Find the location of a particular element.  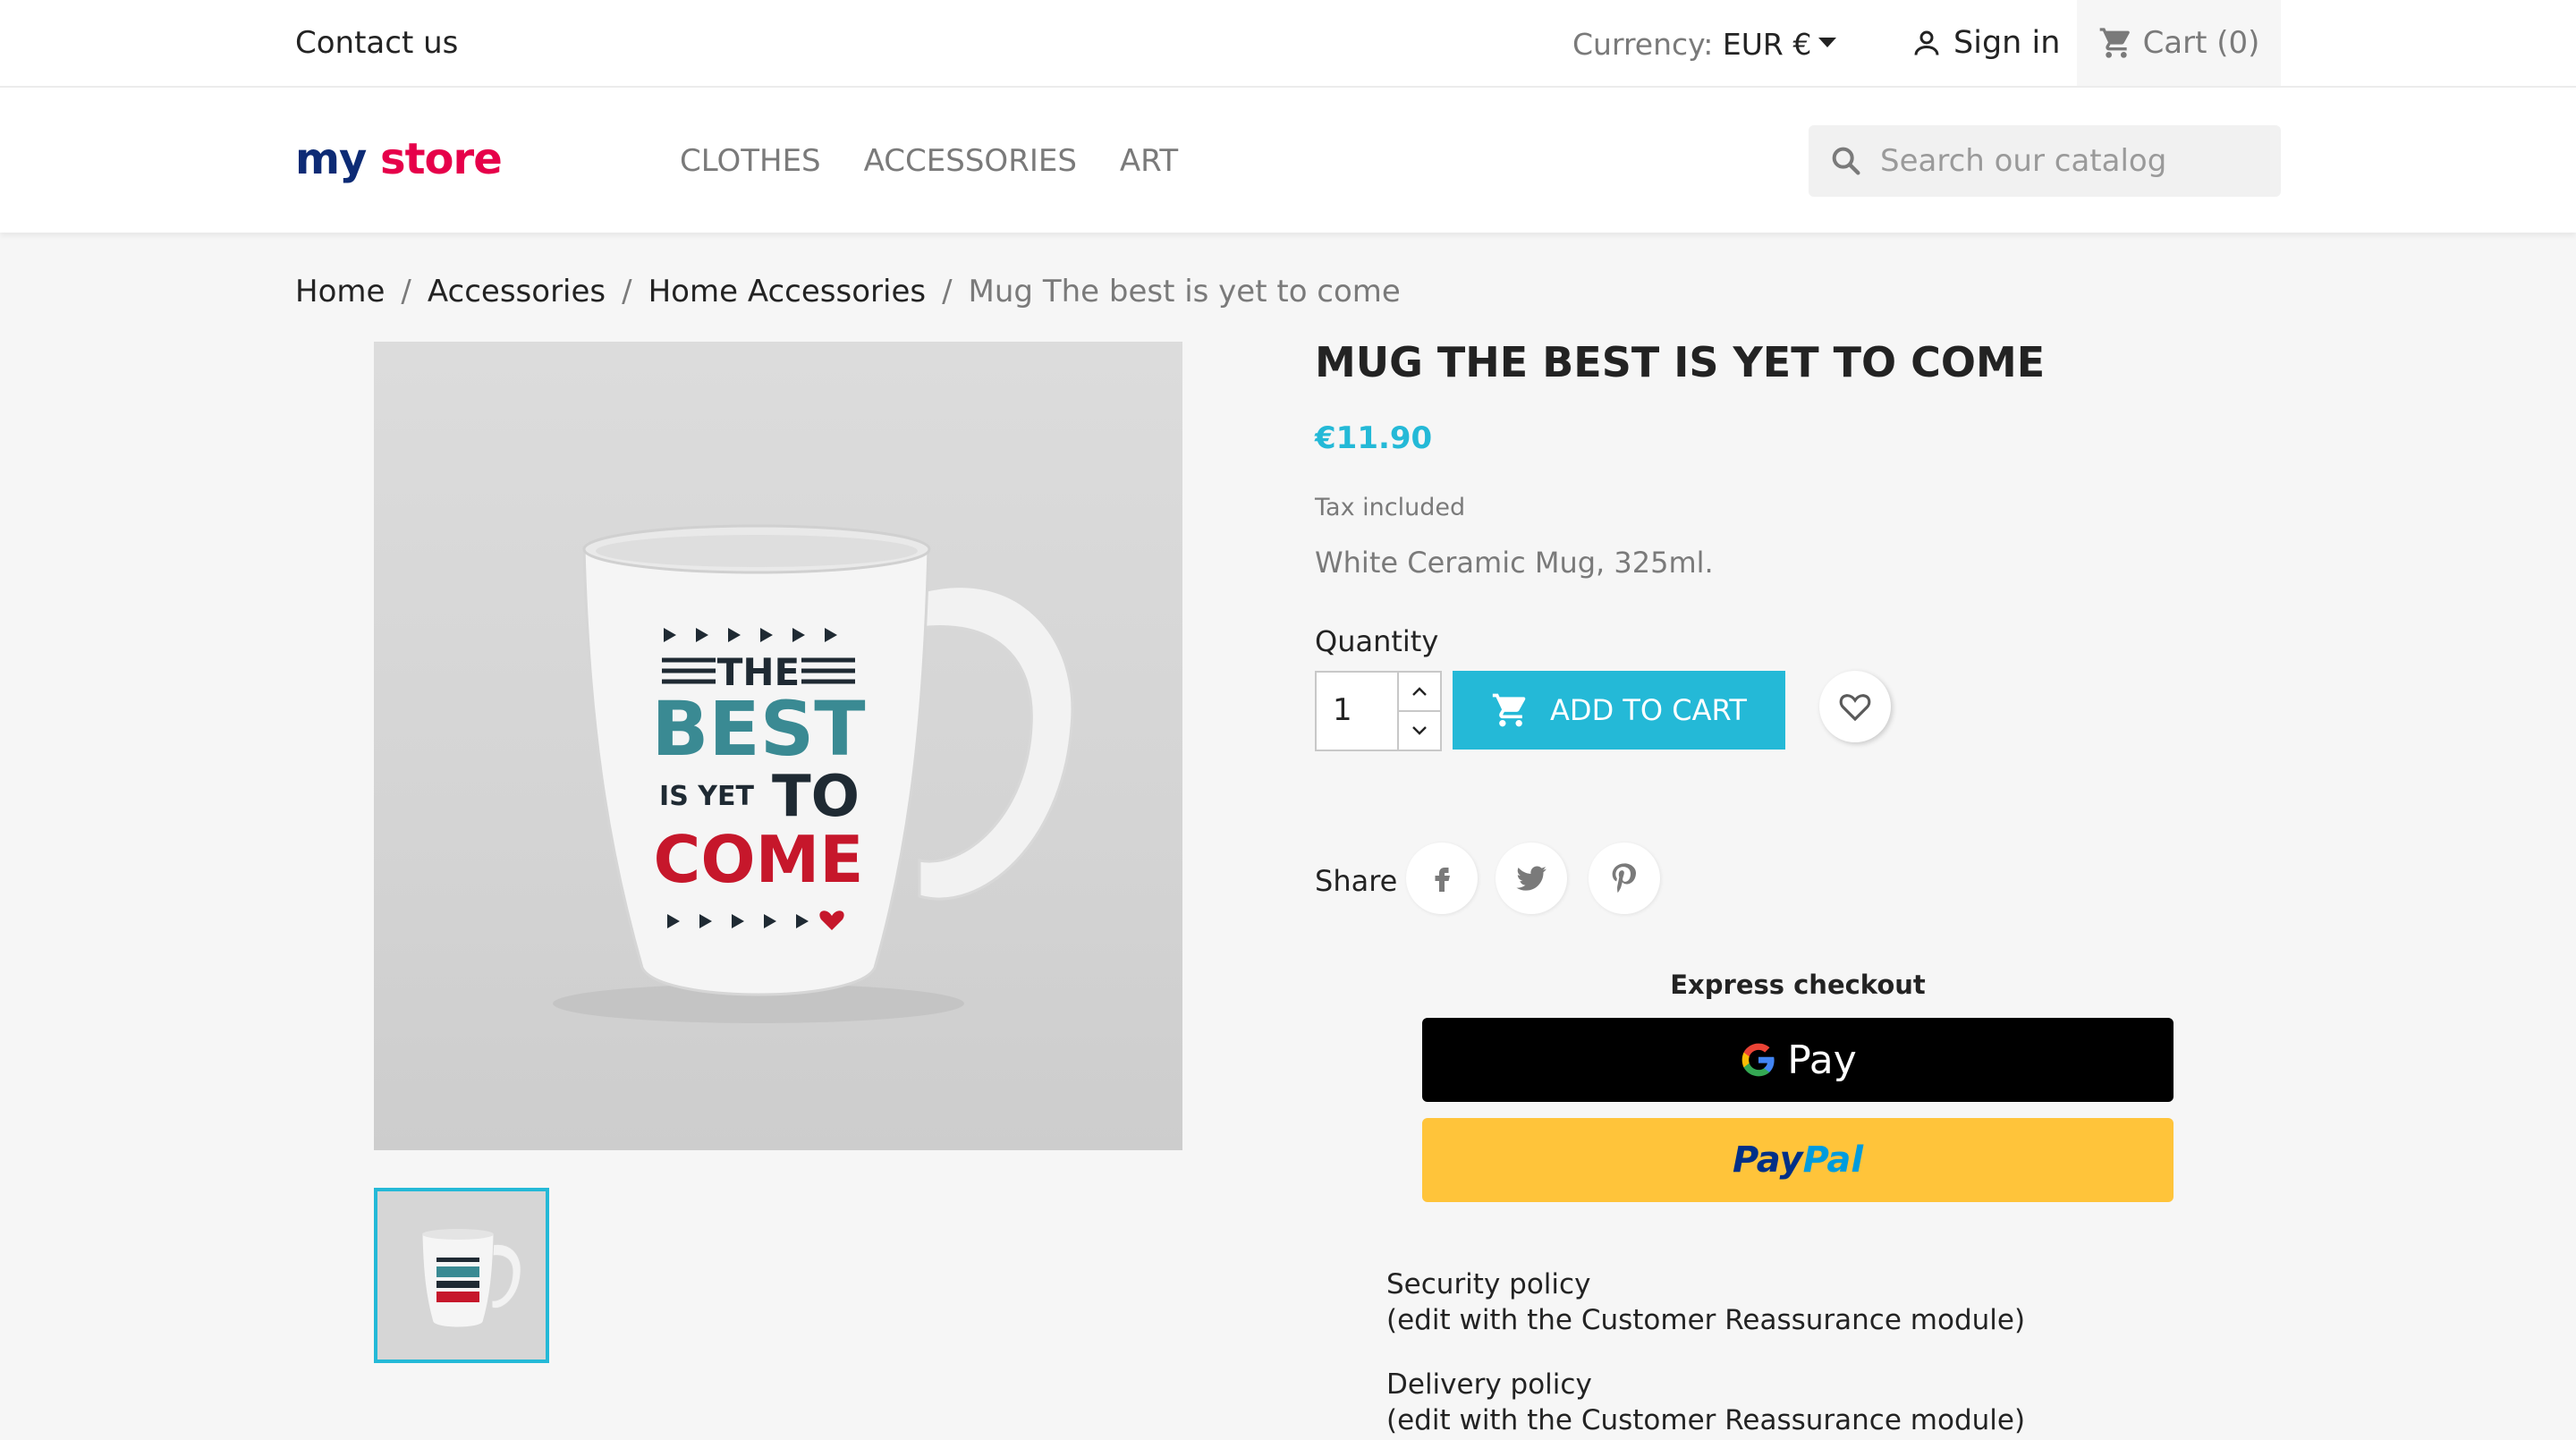

wishlist-button is located at coordinates (1855, 706).